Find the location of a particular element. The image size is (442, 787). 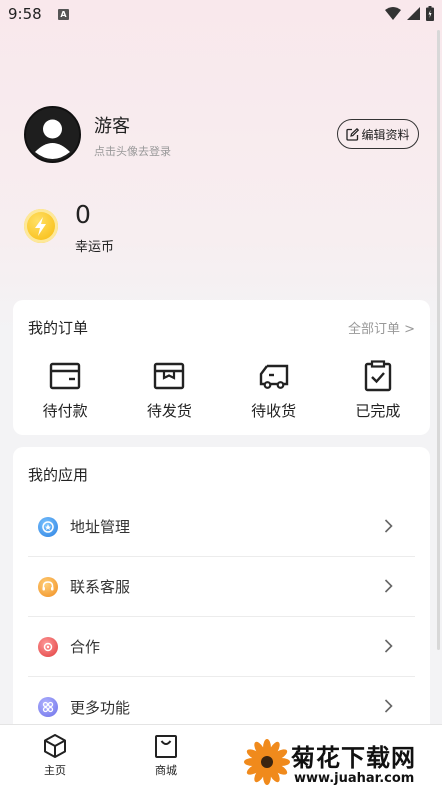

order-label: 待付款 is located at coordinates (65, 411).